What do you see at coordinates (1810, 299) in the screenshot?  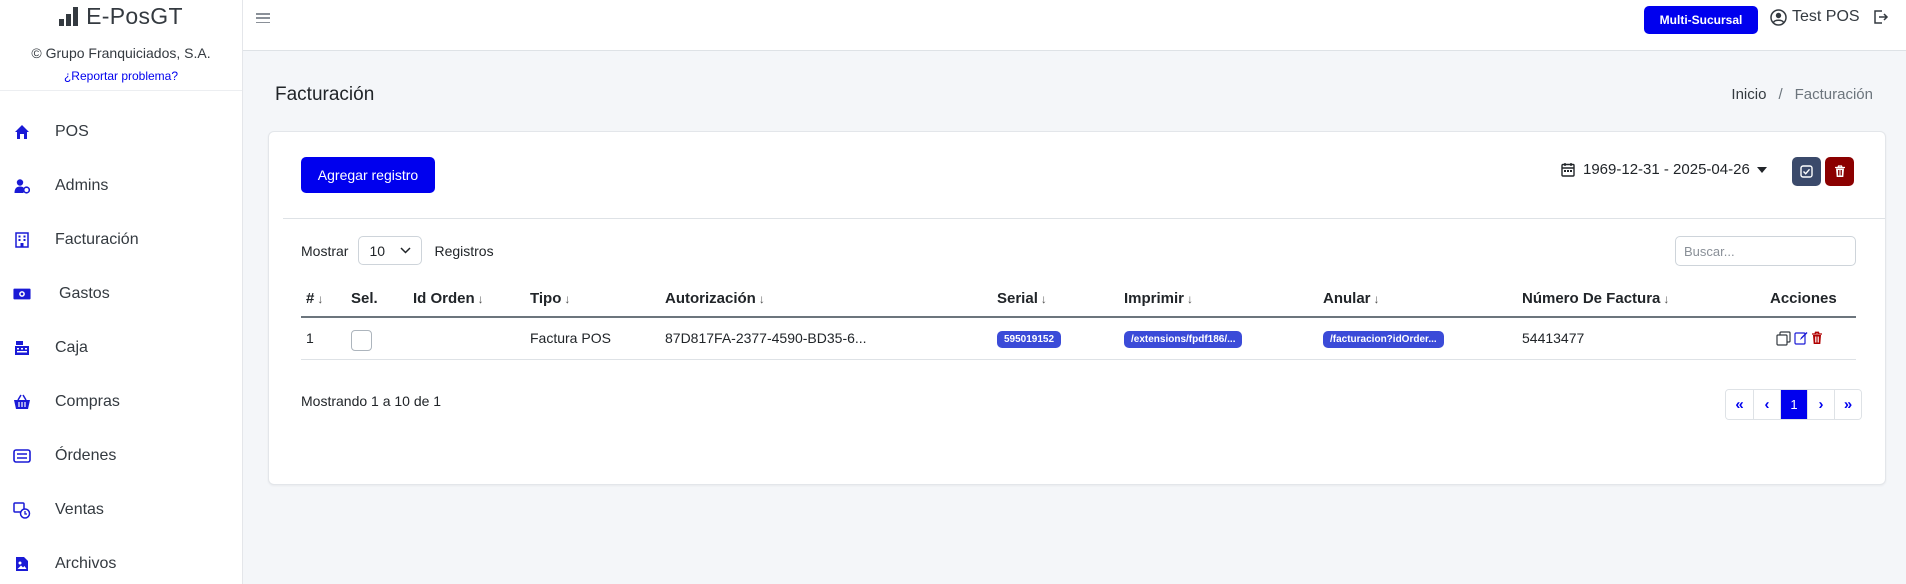 I see `column-header-acciones: Acciones` at bounding box center [1810, 299].